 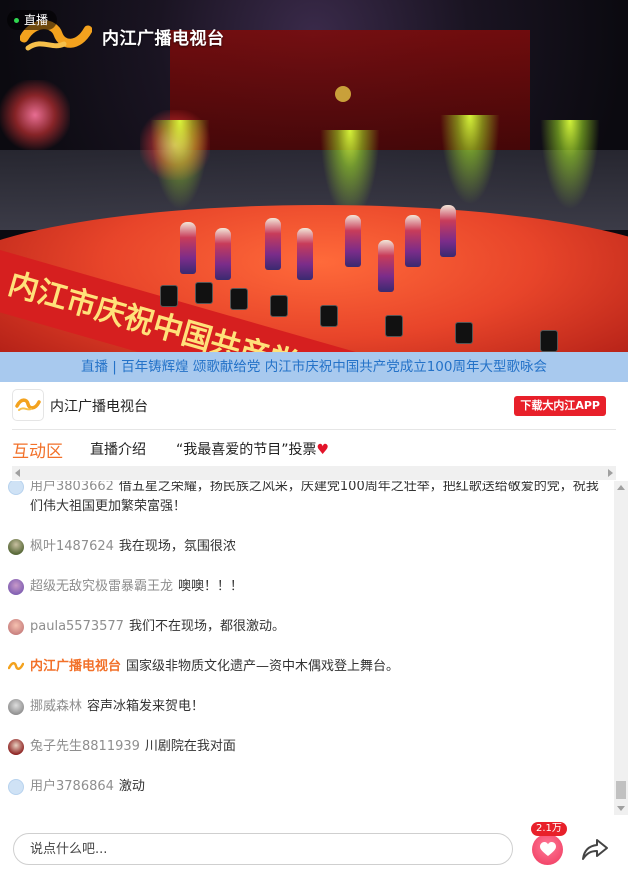 I want to click on channel-avatar, so click(x=28, y=405).